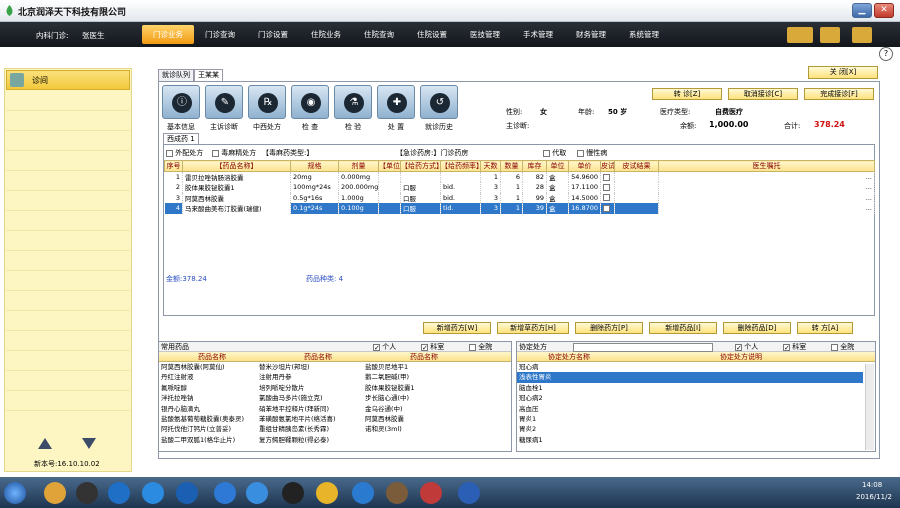  What do you see at coordinates (209, 429) in the screenshot?
I see `drug-cell: 阿托伐他汀钙片(立普妥)` at bounding box center [209, 429].